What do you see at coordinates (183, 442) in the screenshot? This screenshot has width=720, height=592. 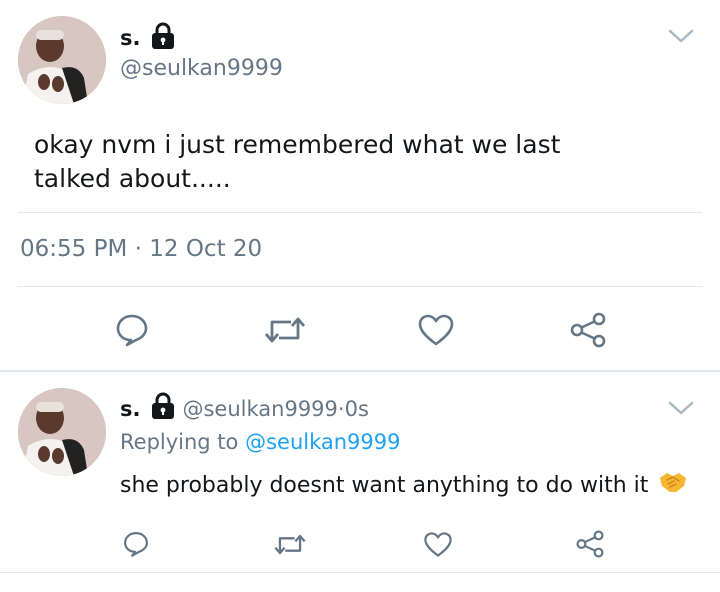 I see `replying-prefix: Replying to` at bounding box center [183, 442].